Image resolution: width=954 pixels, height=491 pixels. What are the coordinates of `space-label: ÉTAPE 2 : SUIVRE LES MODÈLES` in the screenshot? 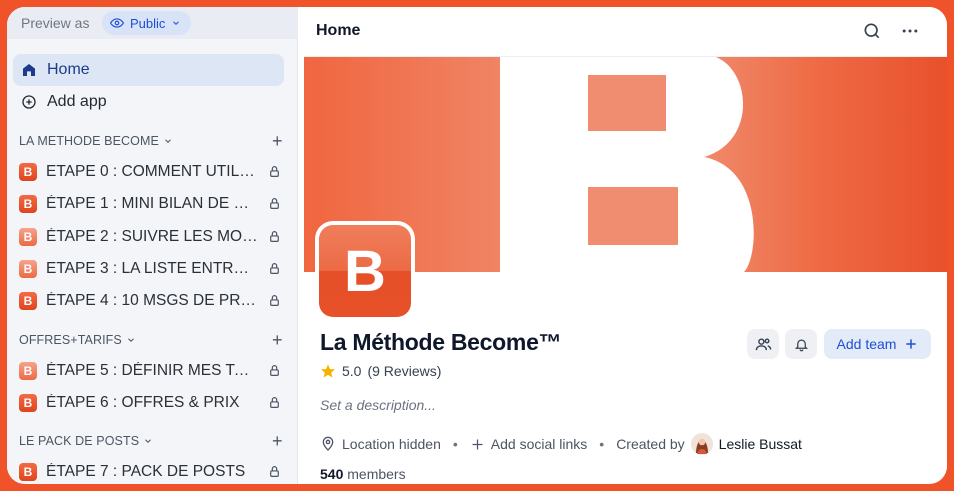 It's located at (152, 236).